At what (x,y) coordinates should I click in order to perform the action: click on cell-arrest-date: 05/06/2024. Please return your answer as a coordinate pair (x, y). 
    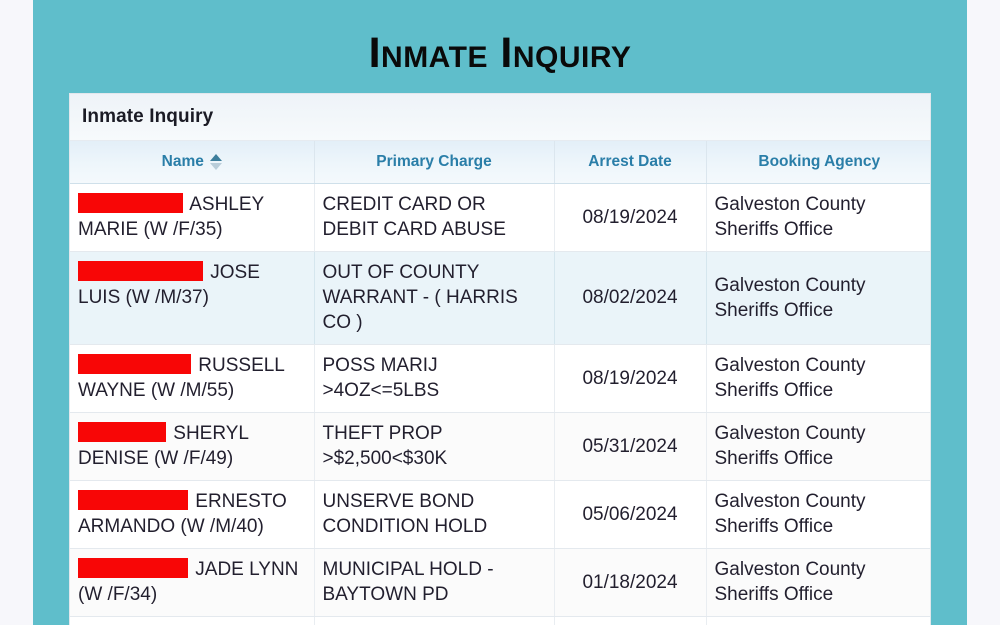
    Looking at the image, I should click on (630, 514).